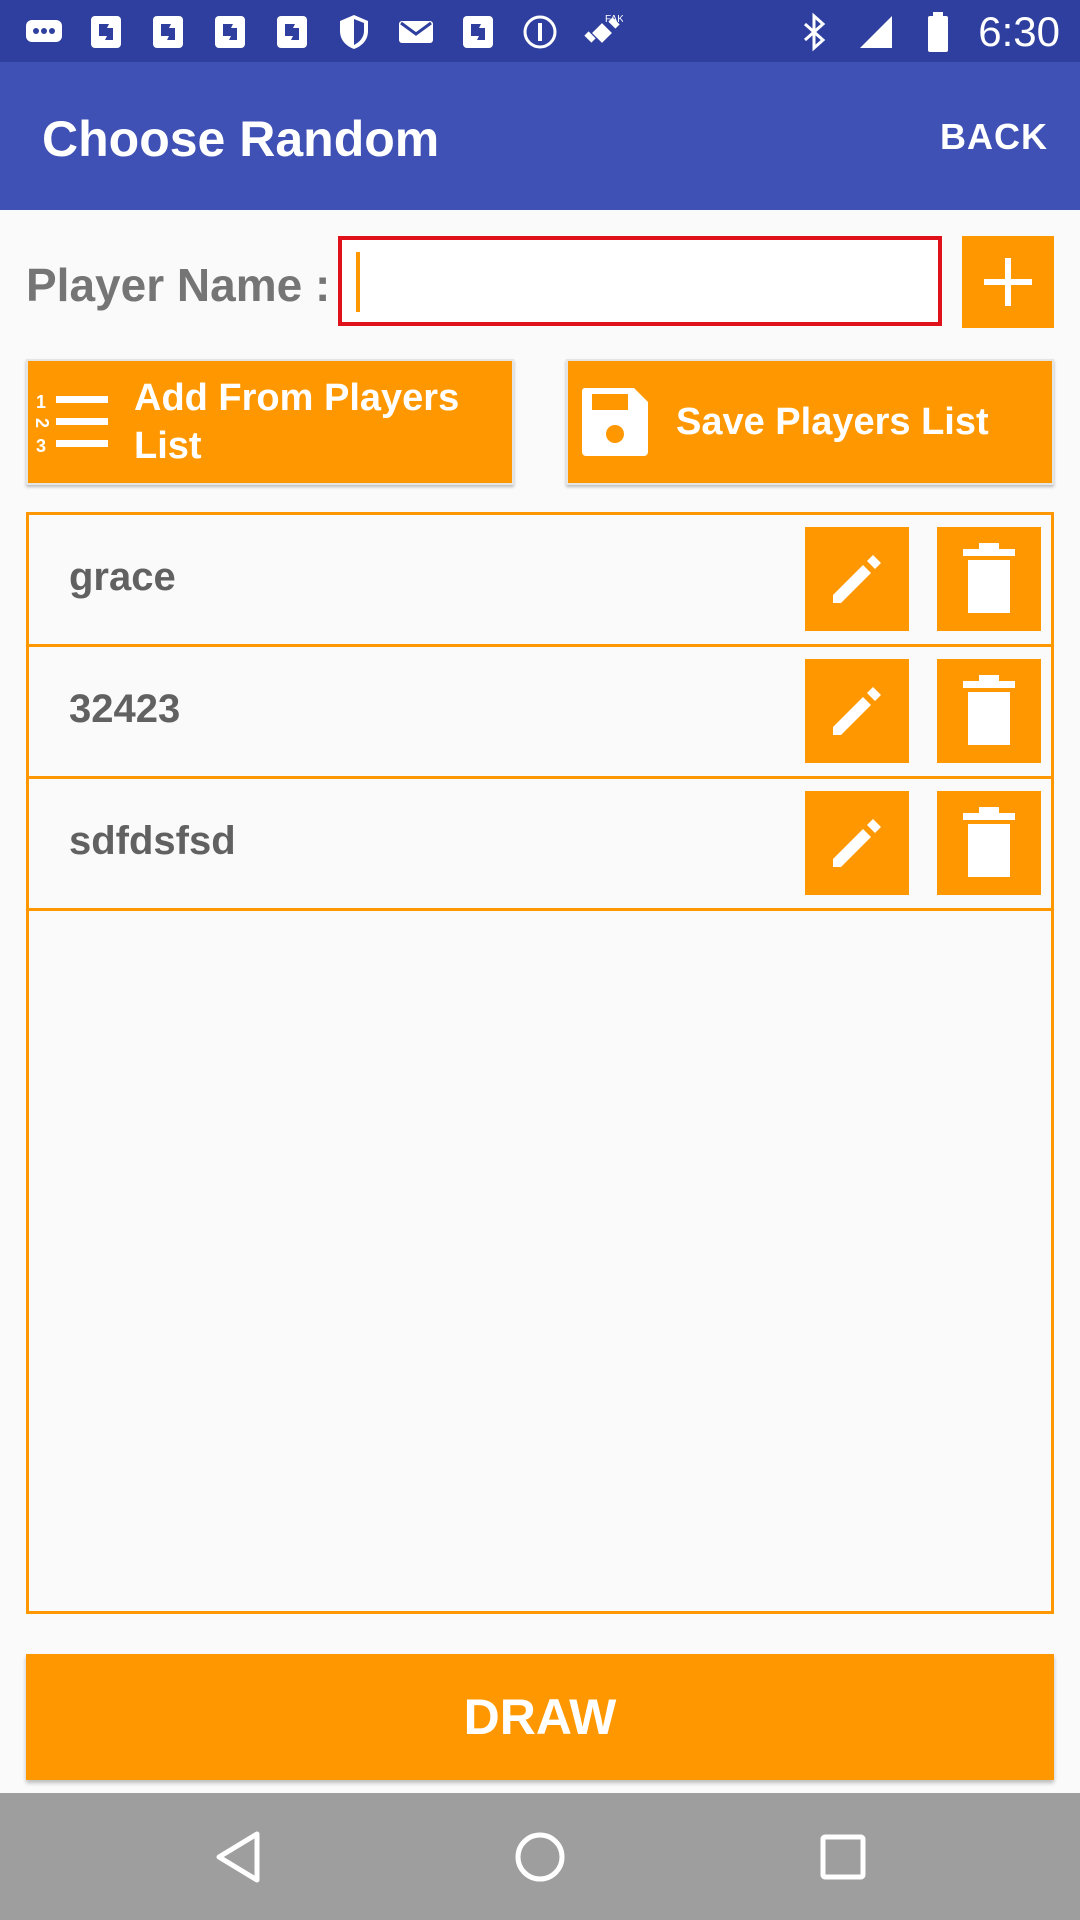 This screenshot has width=1080, height=1920. What do you see at coordinates (540, 581) in the screenshot?
I see `list-item: grace` at bounding box center [540, 581].